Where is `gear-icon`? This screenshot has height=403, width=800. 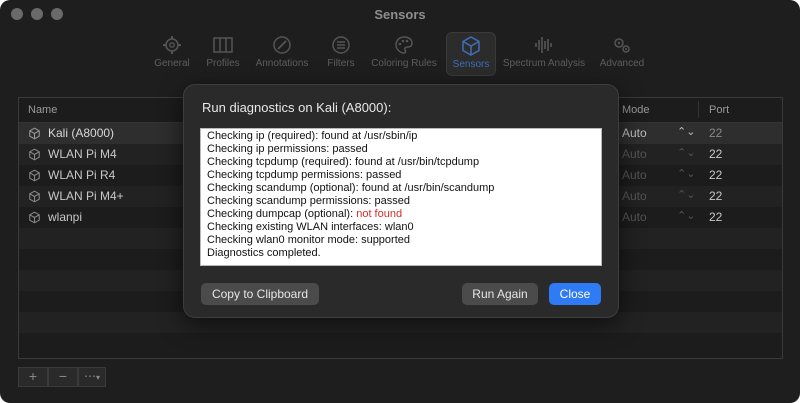
gear-icon is located at coordinates (172, 45).